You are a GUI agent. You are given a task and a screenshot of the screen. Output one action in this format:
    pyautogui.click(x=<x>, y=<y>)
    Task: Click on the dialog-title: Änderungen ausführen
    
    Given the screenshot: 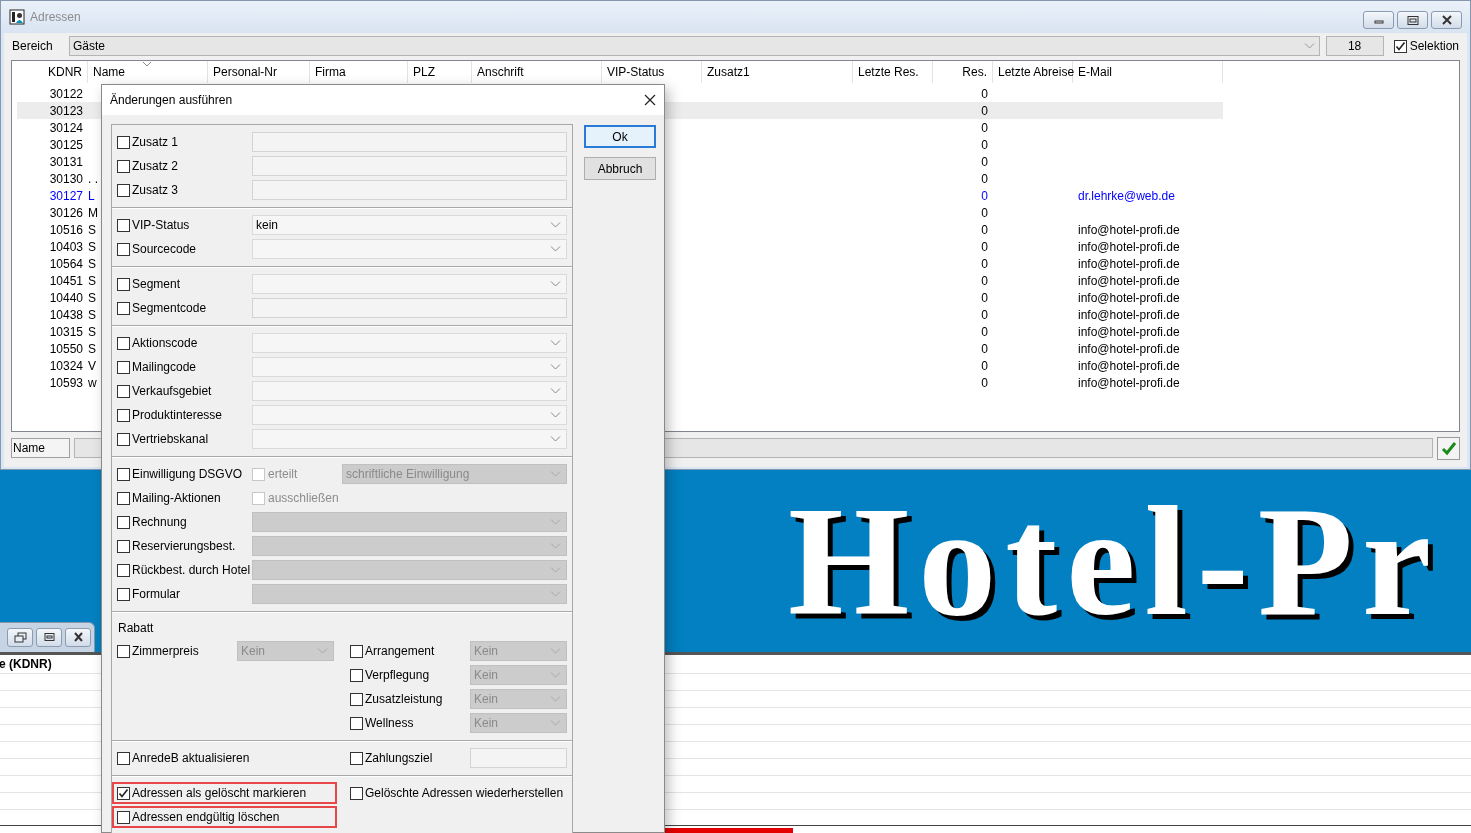 What is the action you would take?
    pyautogui.click(x=171, y=100)
    